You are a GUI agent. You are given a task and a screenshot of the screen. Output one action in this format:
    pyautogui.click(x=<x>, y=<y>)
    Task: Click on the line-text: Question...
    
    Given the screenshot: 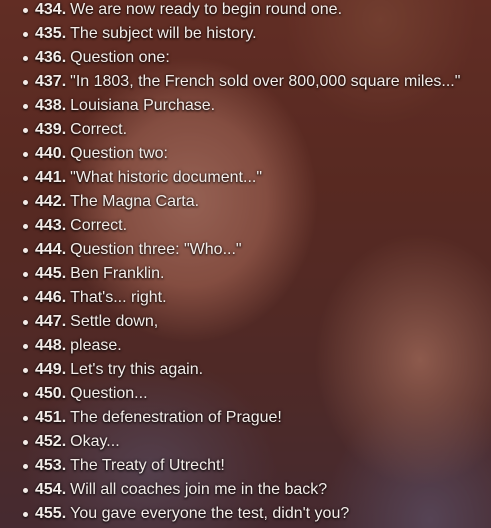 What is the action you would take?
    pyautogui.click(x=109, y=393)
    